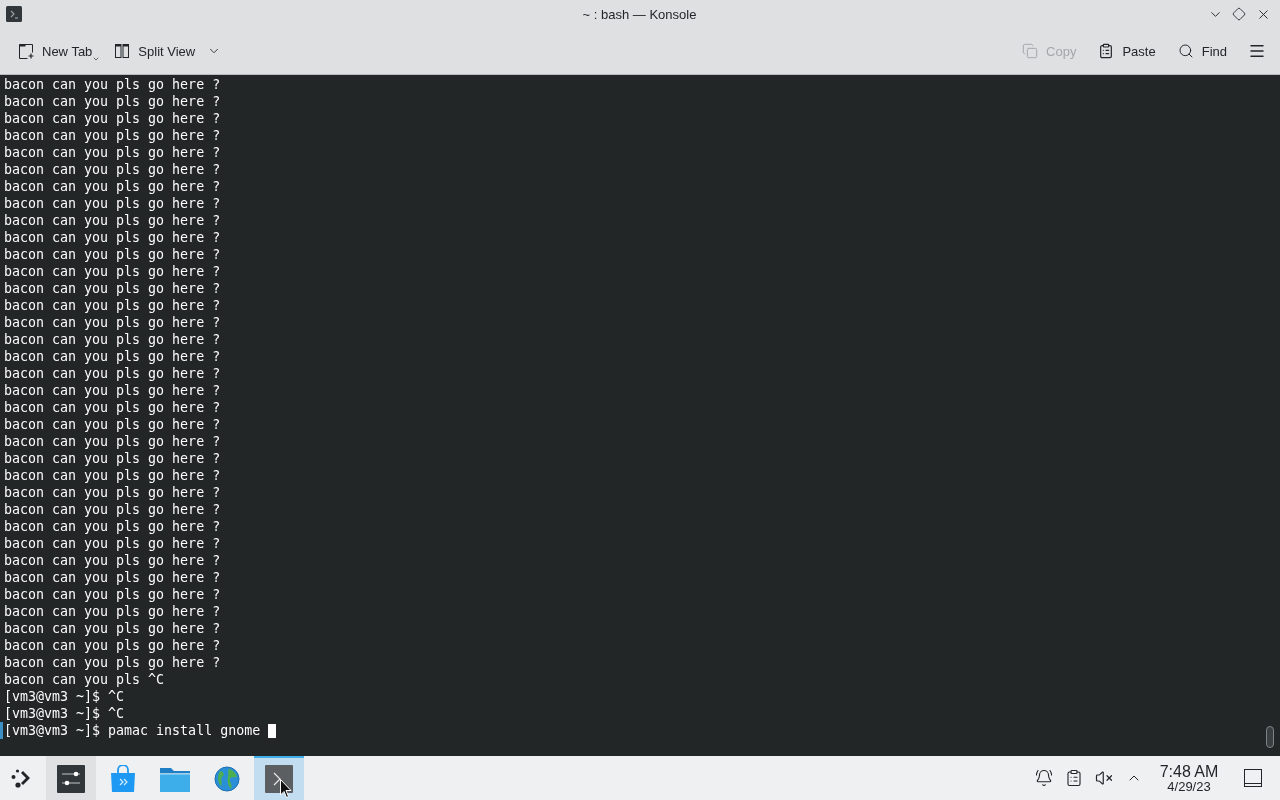  What do you see at coordinates (1044, 778) in the screenshot?
I see `bell-icon` at bounding box center [1044, 778].